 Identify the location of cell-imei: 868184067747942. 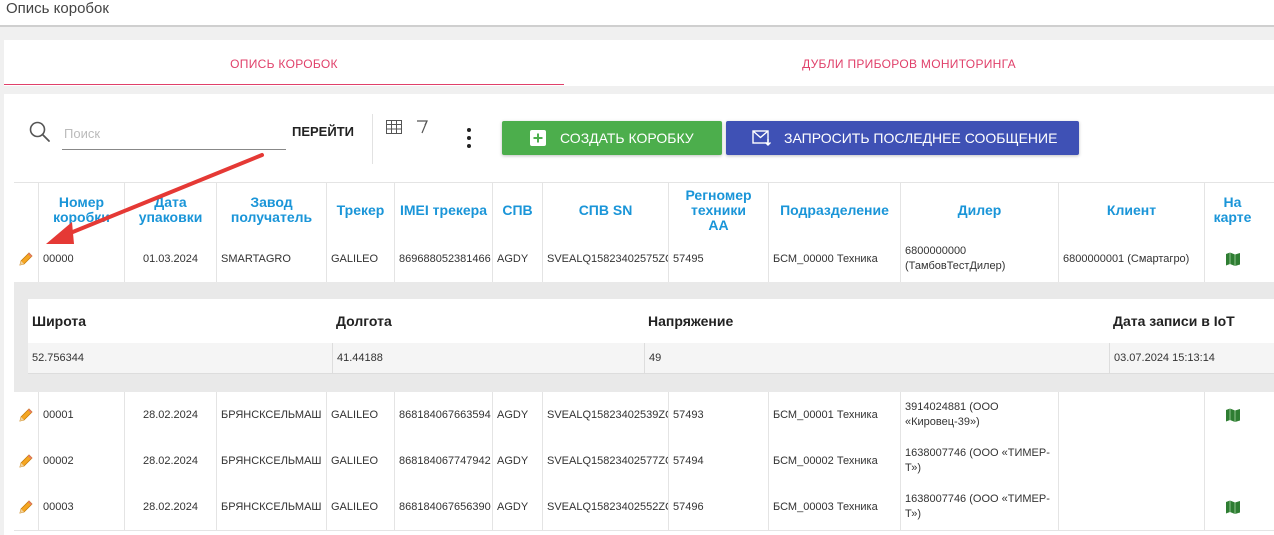
(443, 461).